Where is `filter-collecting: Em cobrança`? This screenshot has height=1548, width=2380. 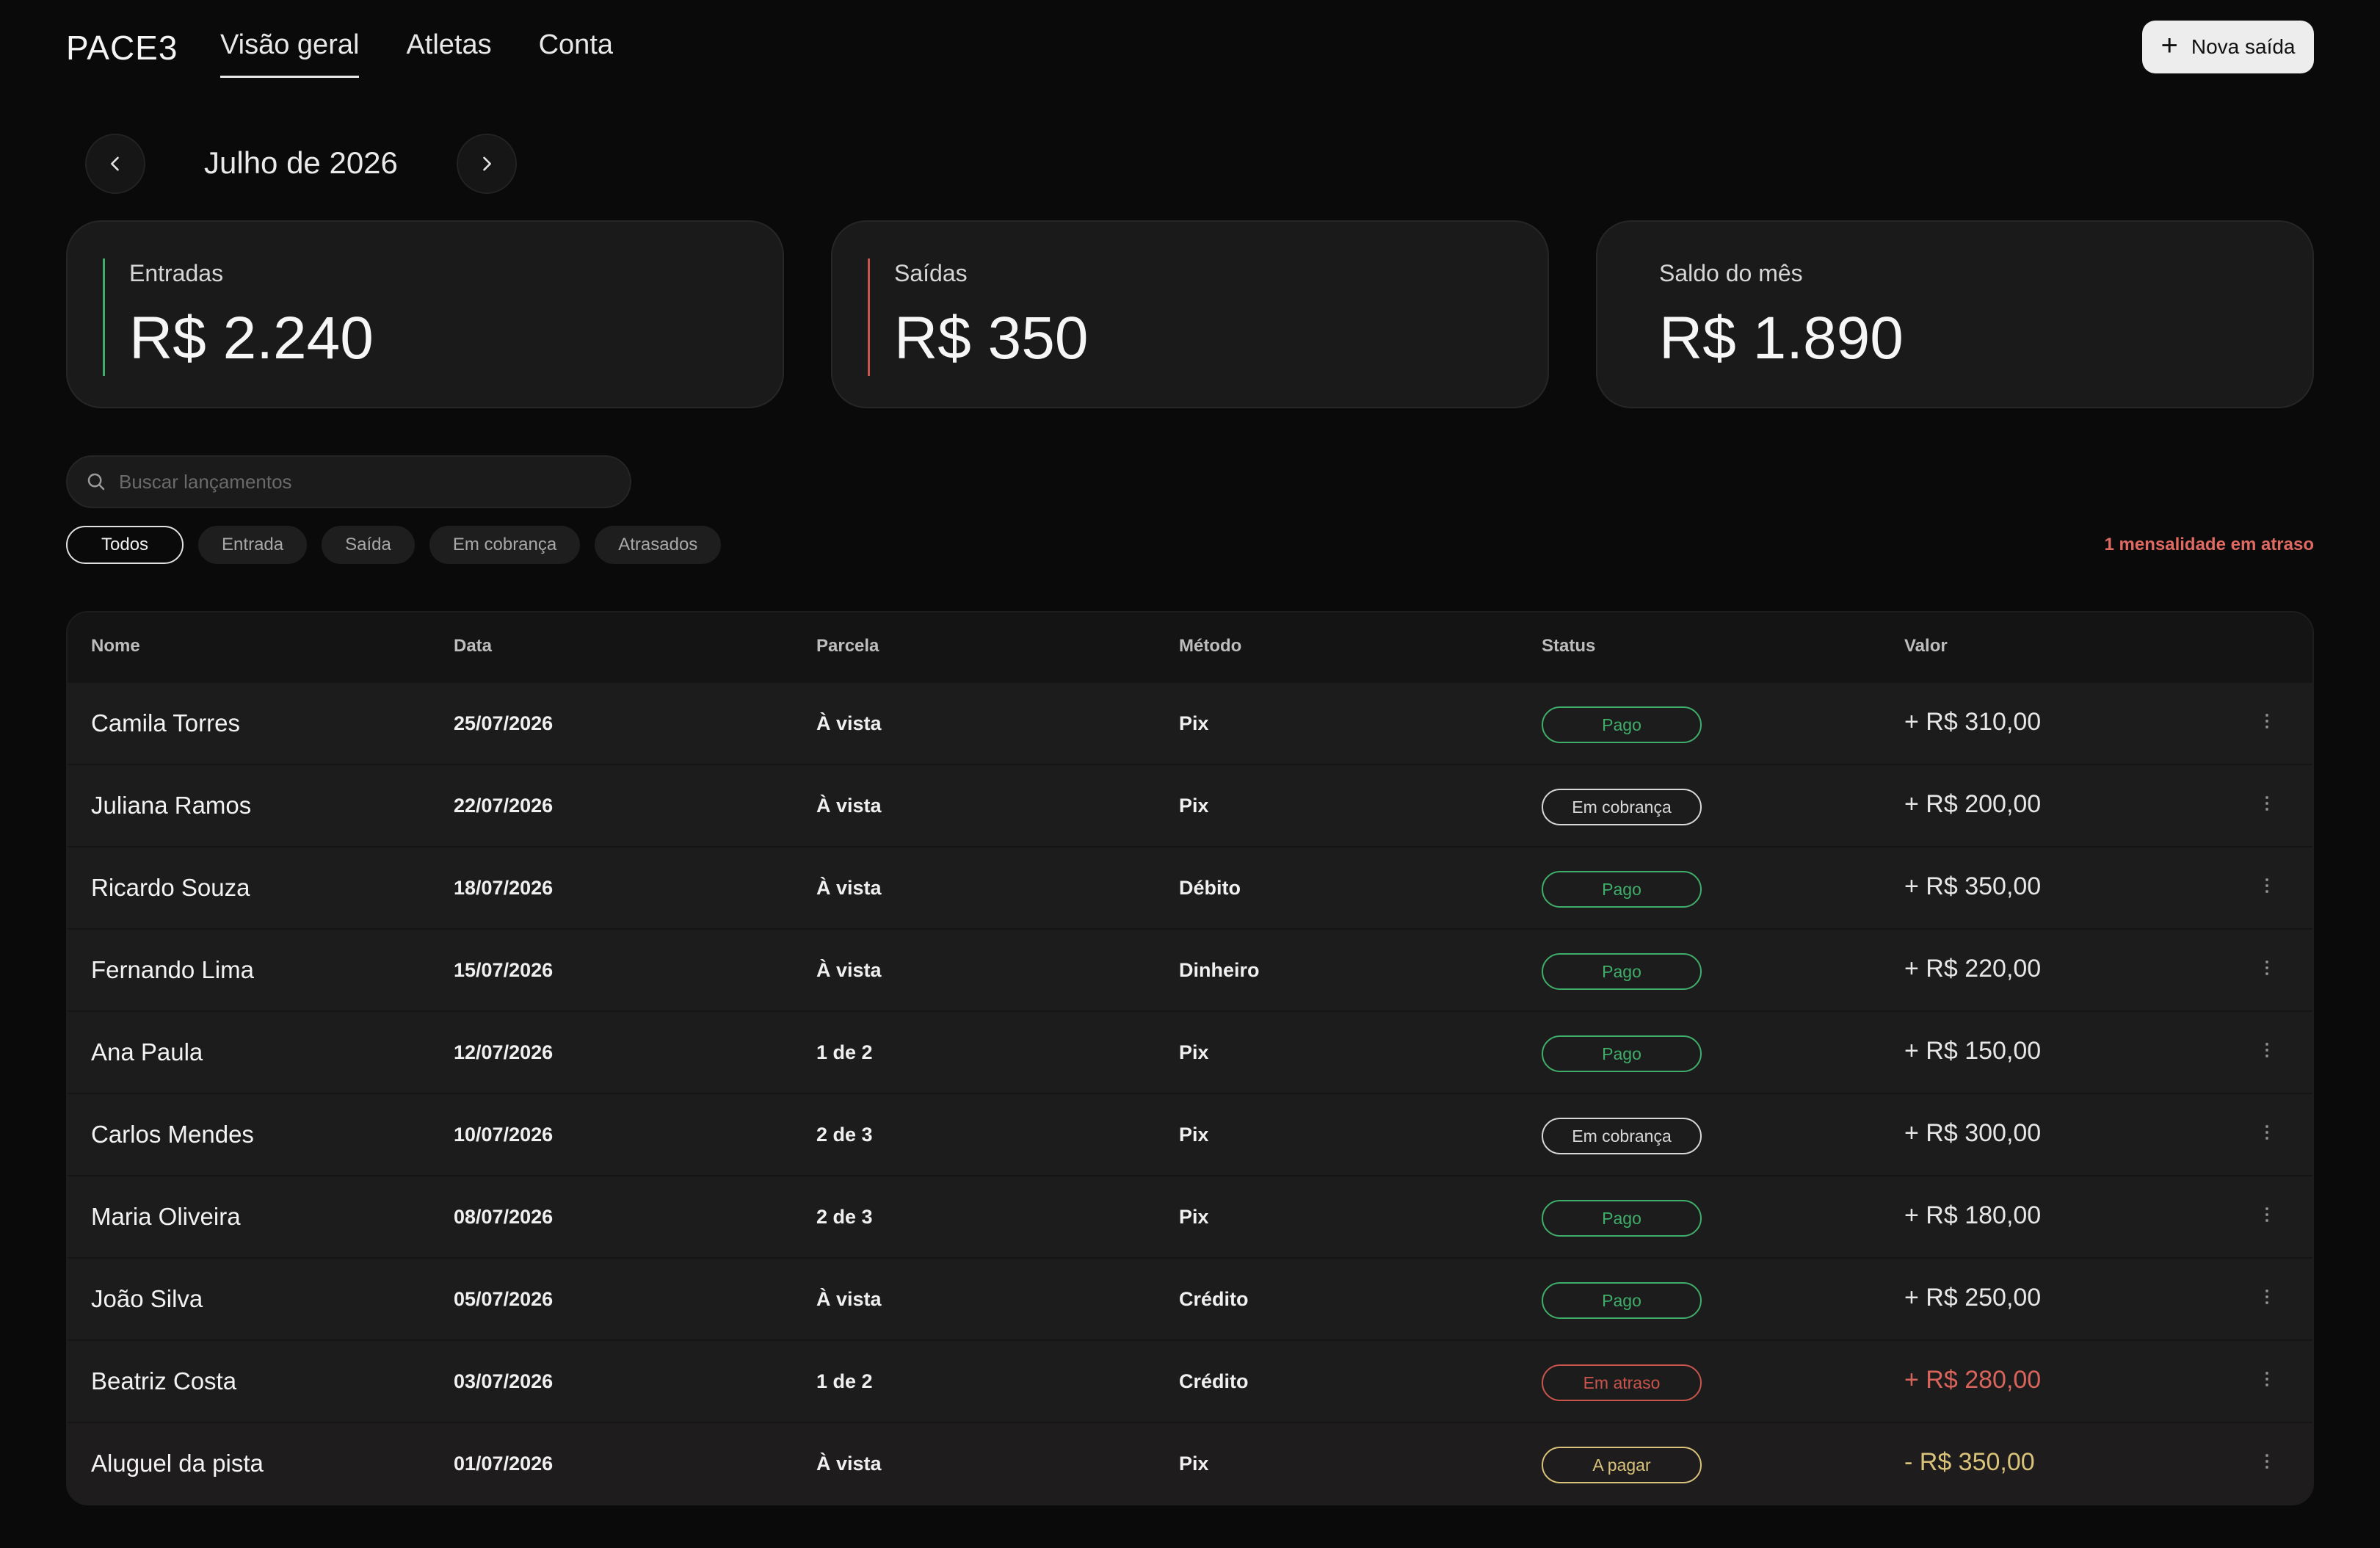
filter-collecting: Em cobrança is located at coordinates (505, 545).